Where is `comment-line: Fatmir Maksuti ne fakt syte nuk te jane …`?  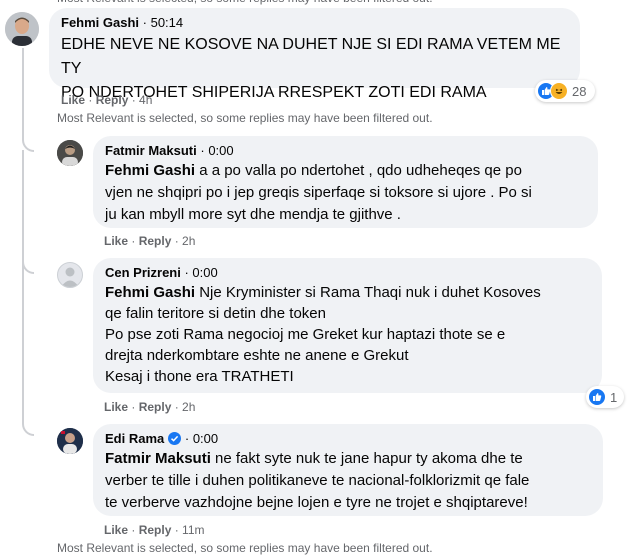 comment-line: Fatmir Maksuti ne fakt syte nuk te jane … is located at coordinates (348, 459).